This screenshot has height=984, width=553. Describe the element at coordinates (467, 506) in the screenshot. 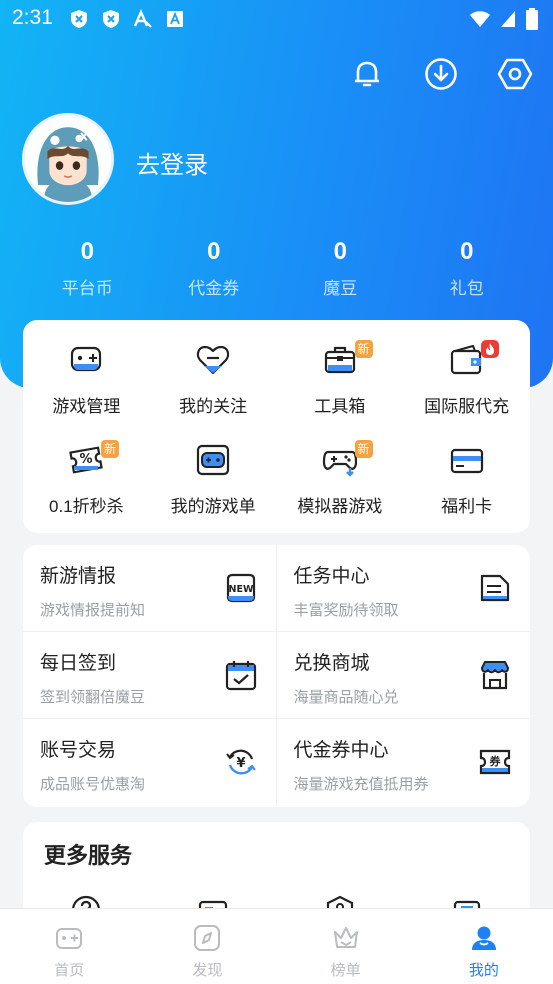

I see `menu-label: 福利卡` at that location.